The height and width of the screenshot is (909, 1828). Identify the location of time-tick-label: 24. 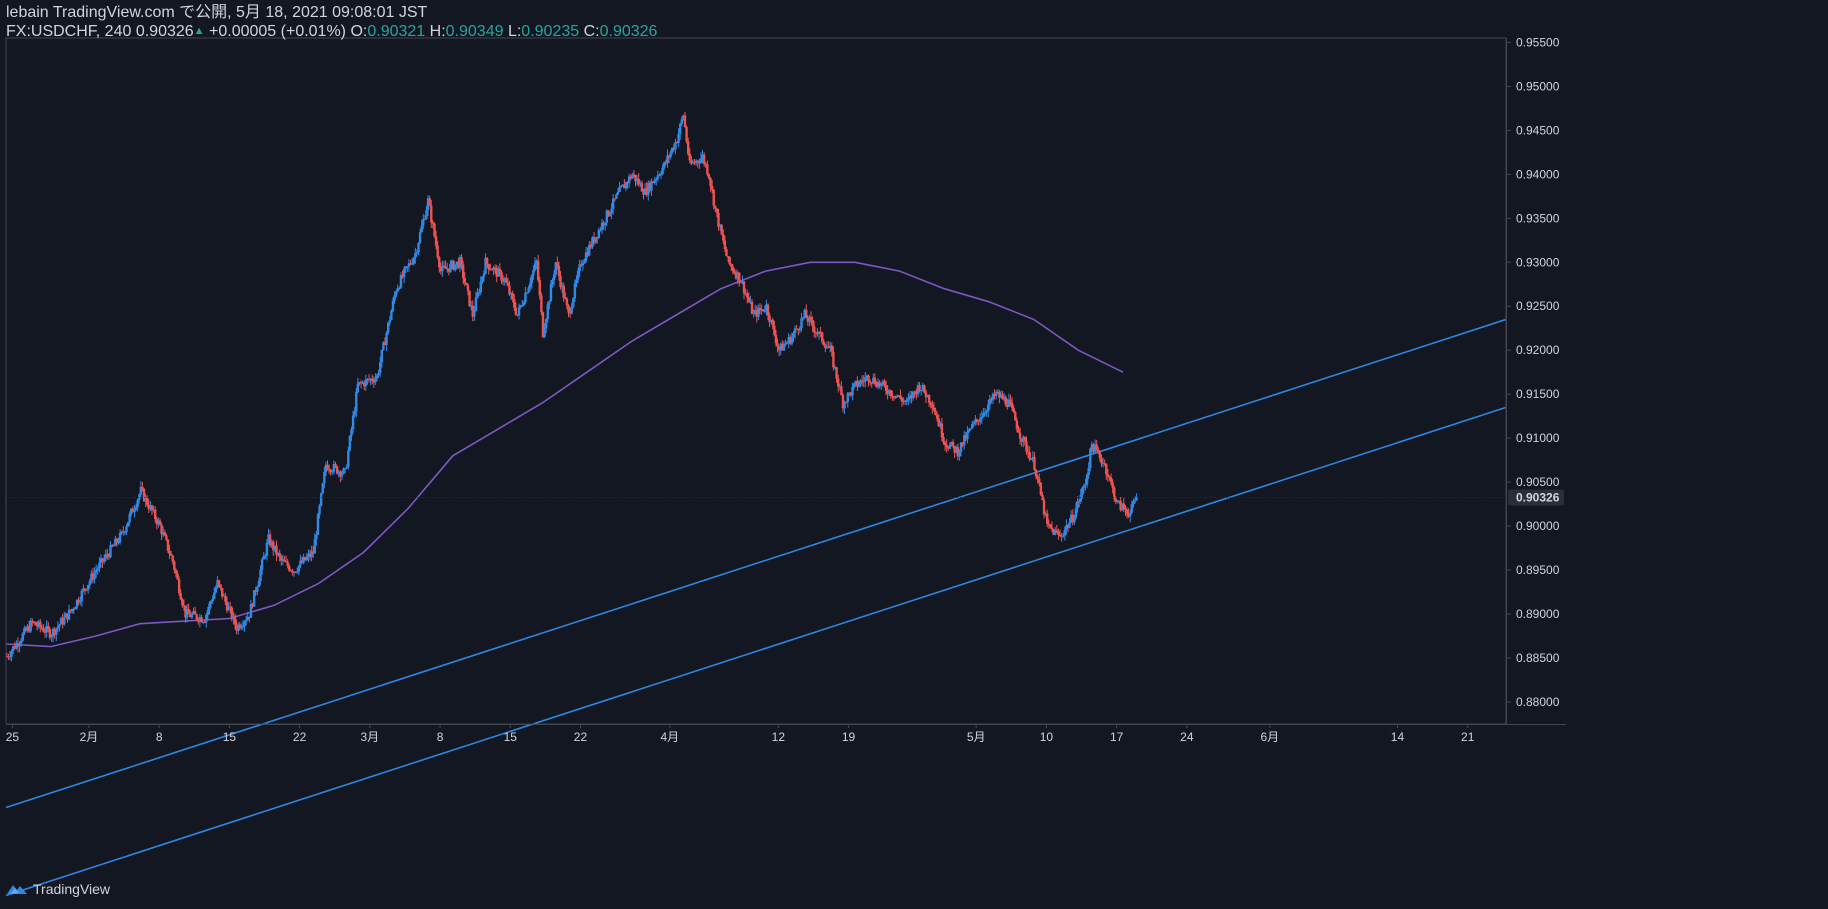
(1187, 737).